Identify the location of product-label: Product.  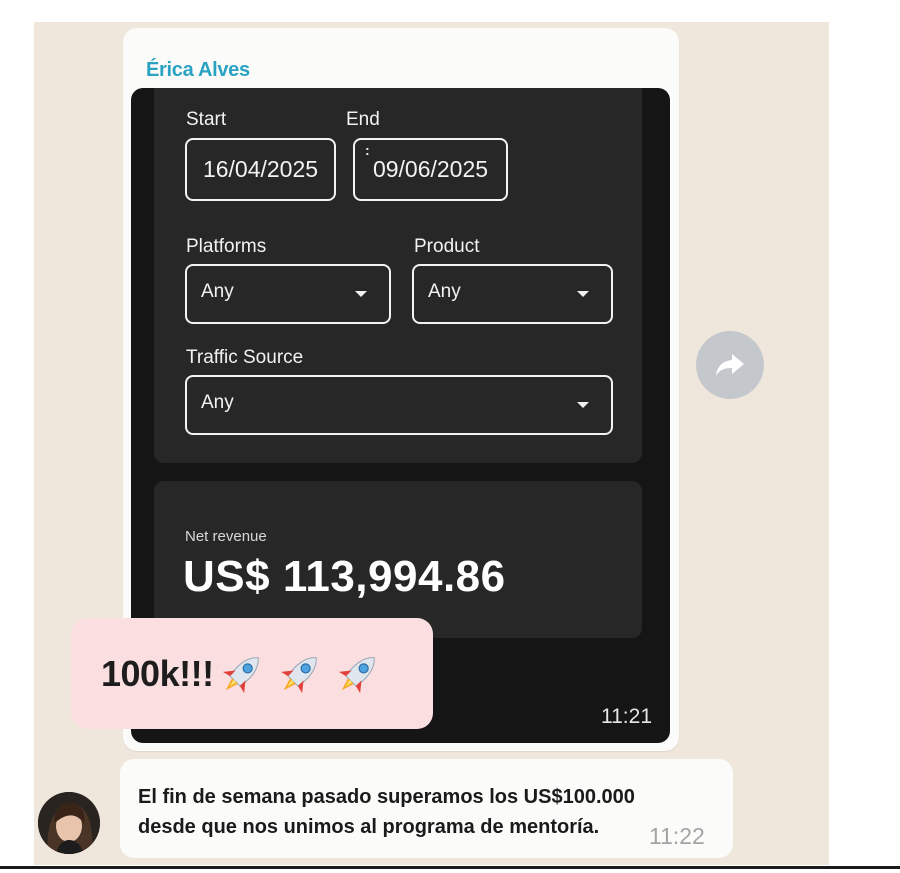
(447, 246).